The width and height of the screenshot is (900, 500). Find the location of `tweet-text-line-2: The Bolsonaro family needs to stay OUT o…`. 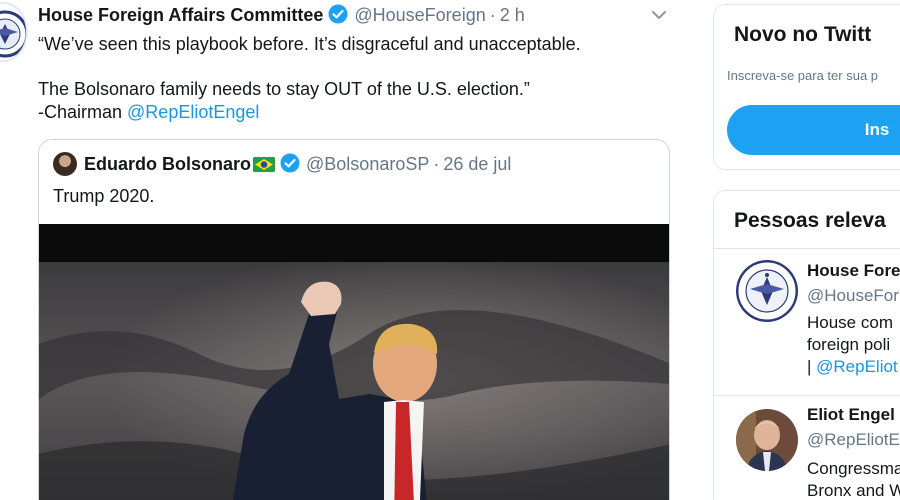

tweet-text-line-2: The Bolsonaro family needs to stay OUT o… is located at coordinates (284, 89).